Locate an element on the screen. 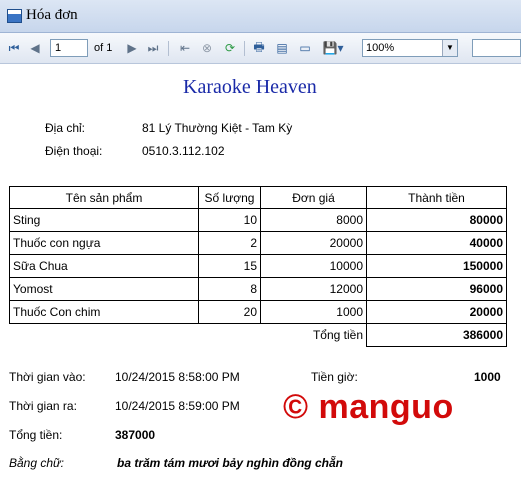 Image resolution: width=521 pixels, height=489 pixels. print-icon: 🖶 is located at coordinates (259, 48).